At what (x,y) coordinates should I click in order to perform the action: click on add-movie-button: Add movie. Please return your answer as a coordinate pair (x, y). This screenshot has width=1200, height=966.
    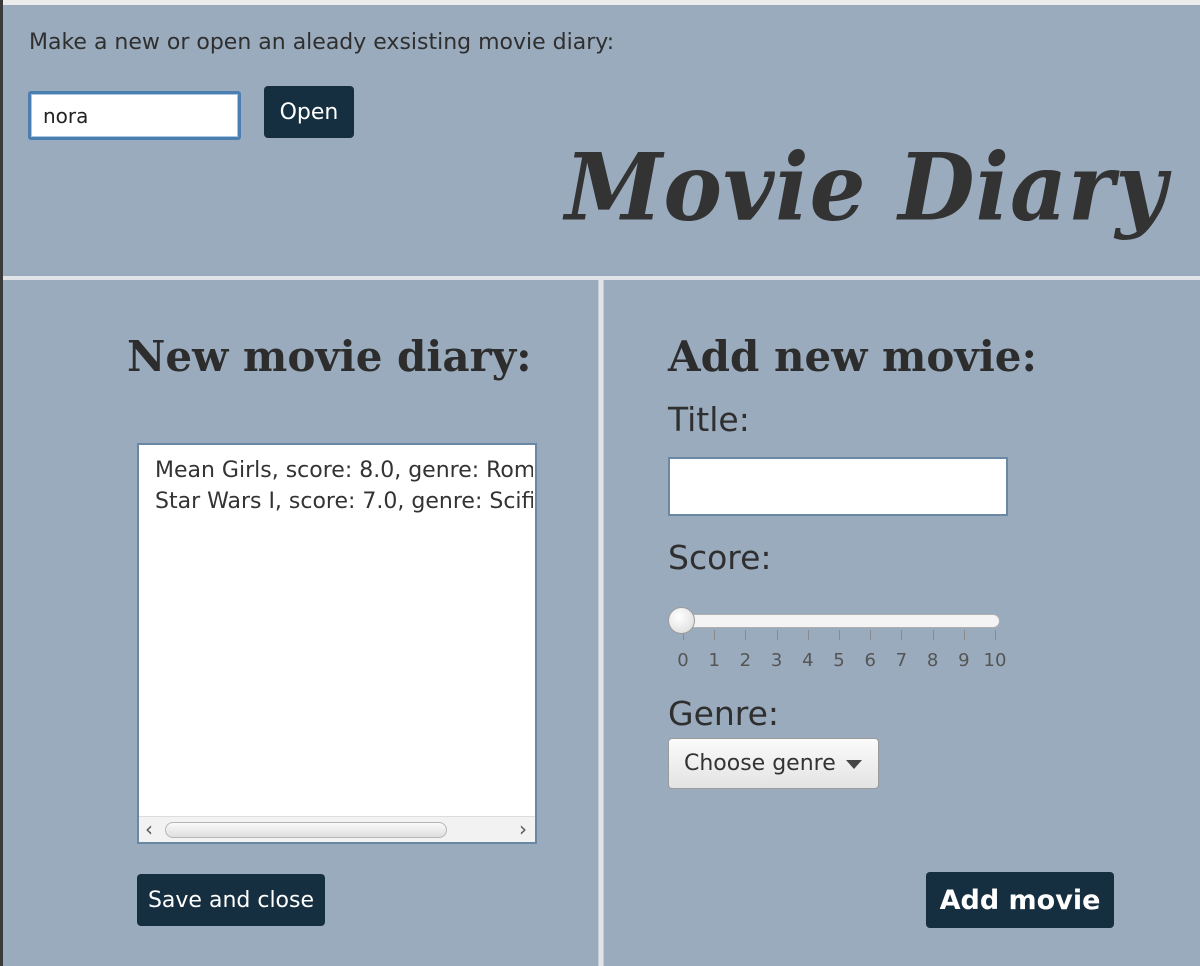
    Looking at the image, I should click on (1020, 900).